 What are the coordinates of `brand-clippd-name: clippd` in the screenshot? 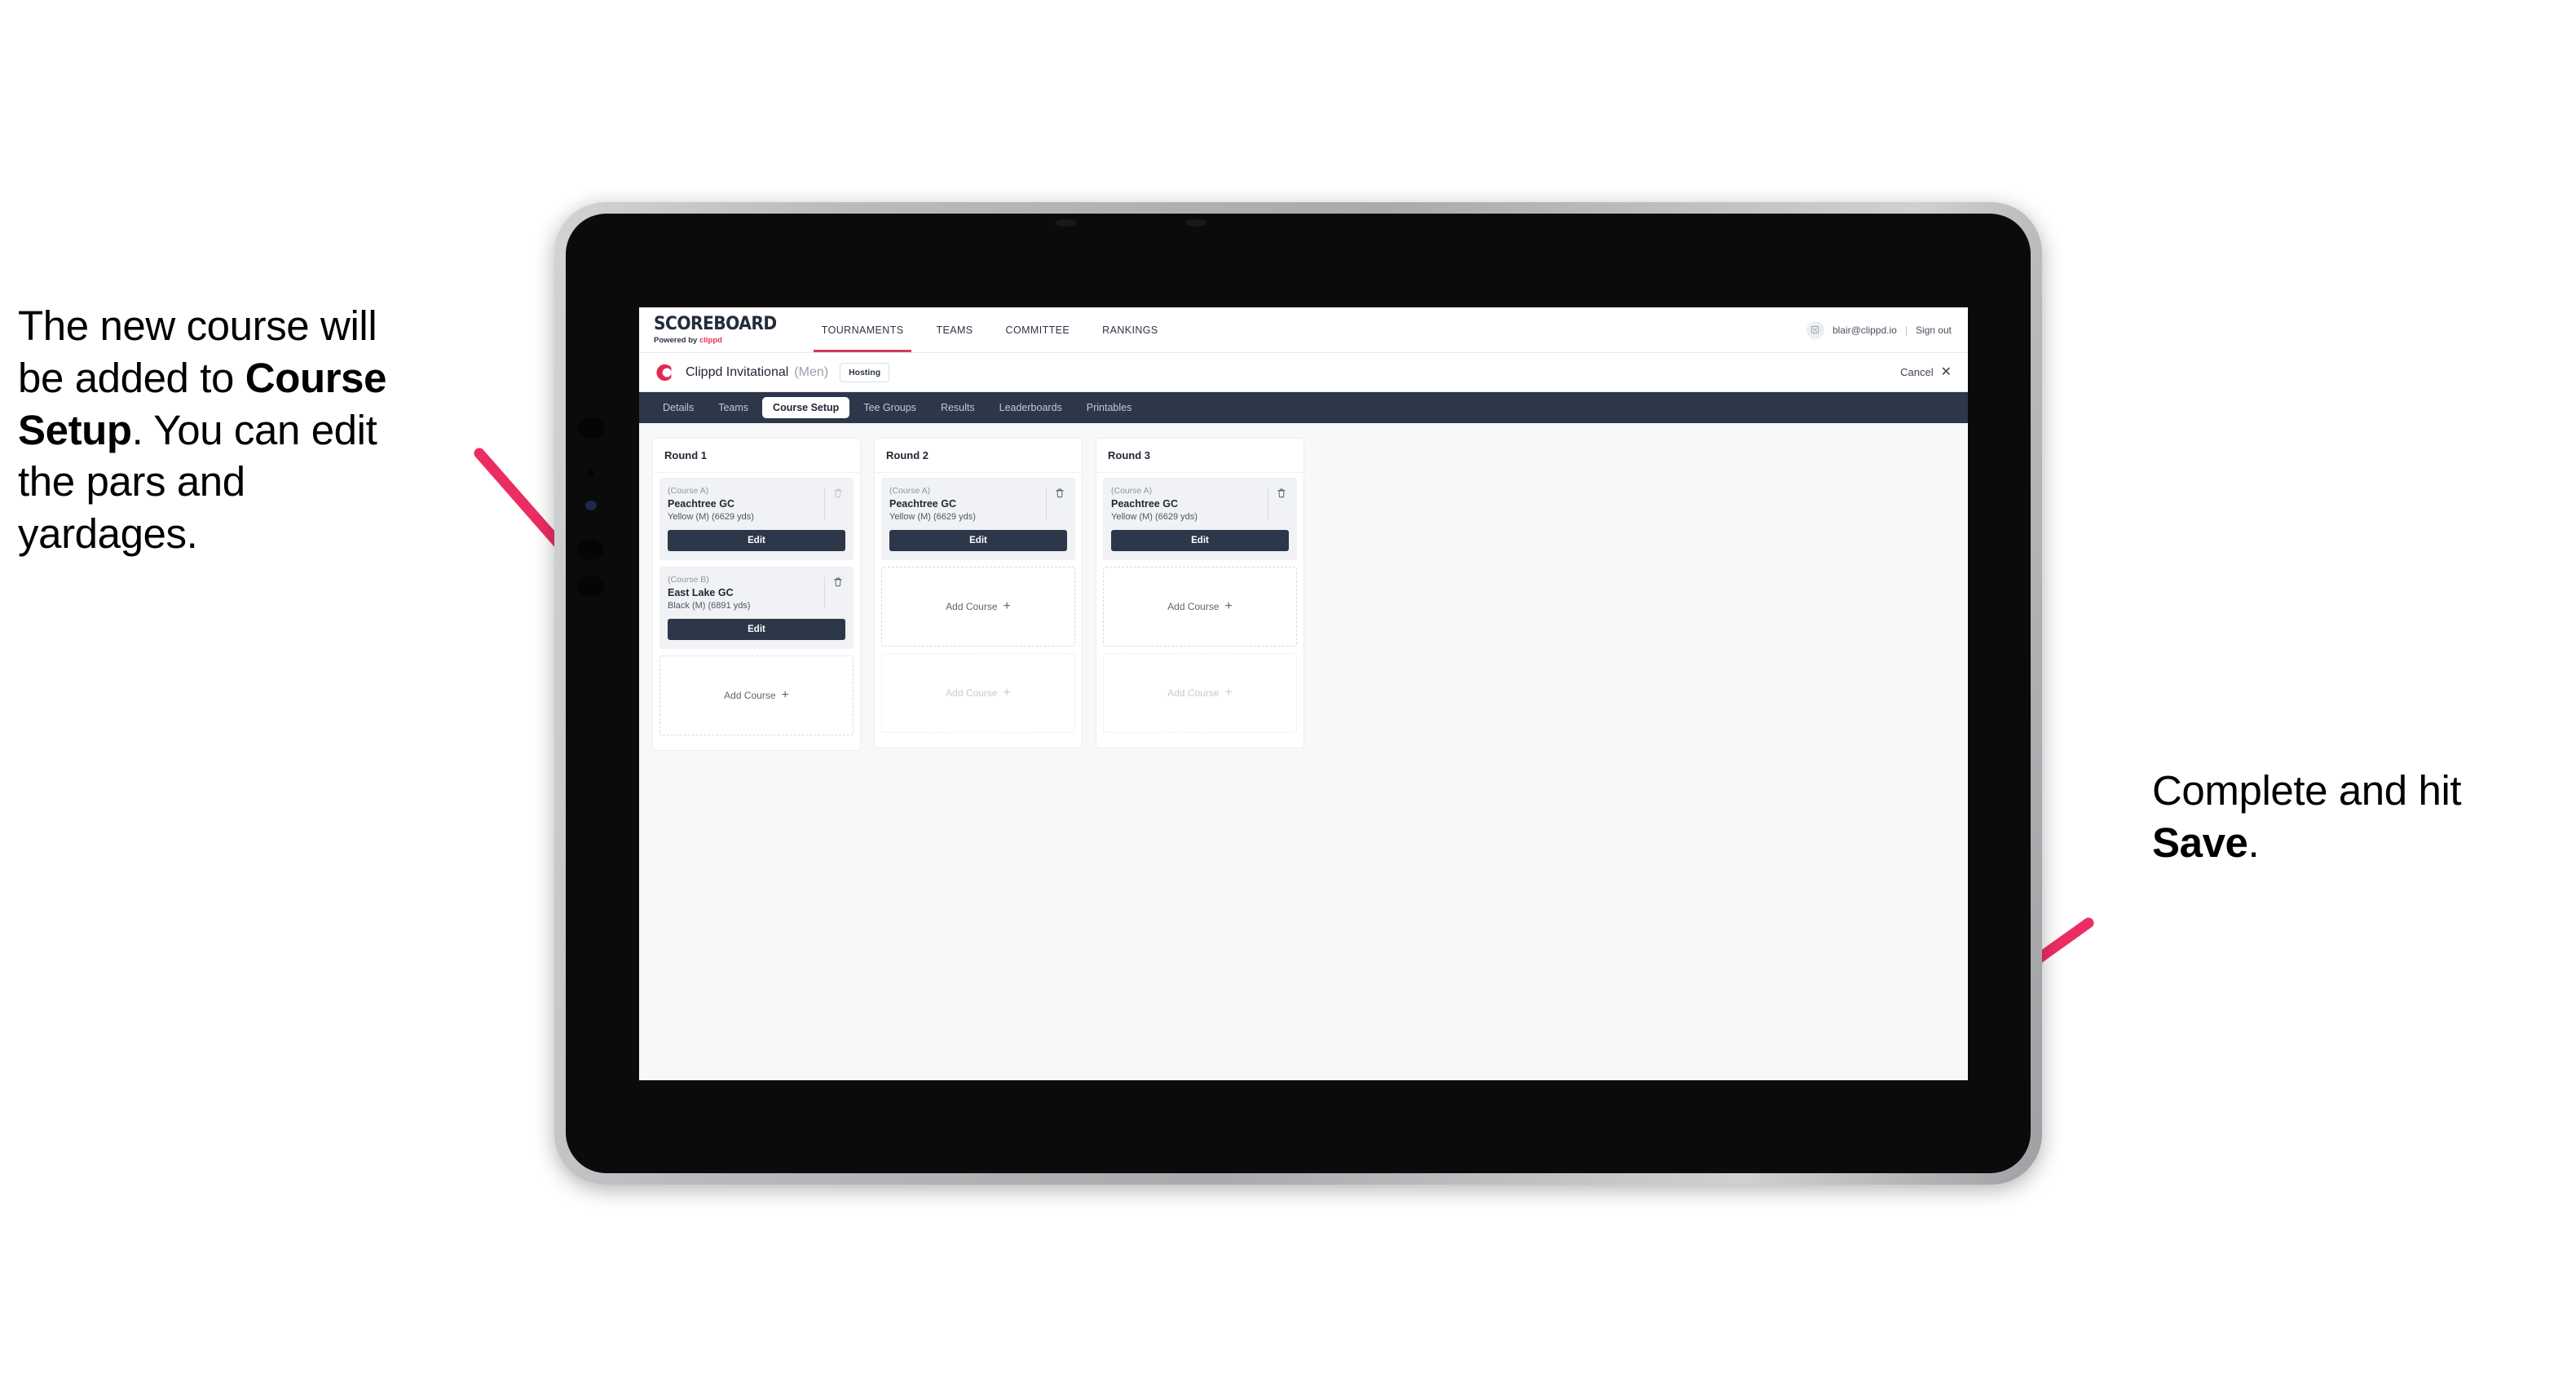 It's located at (710, 340).